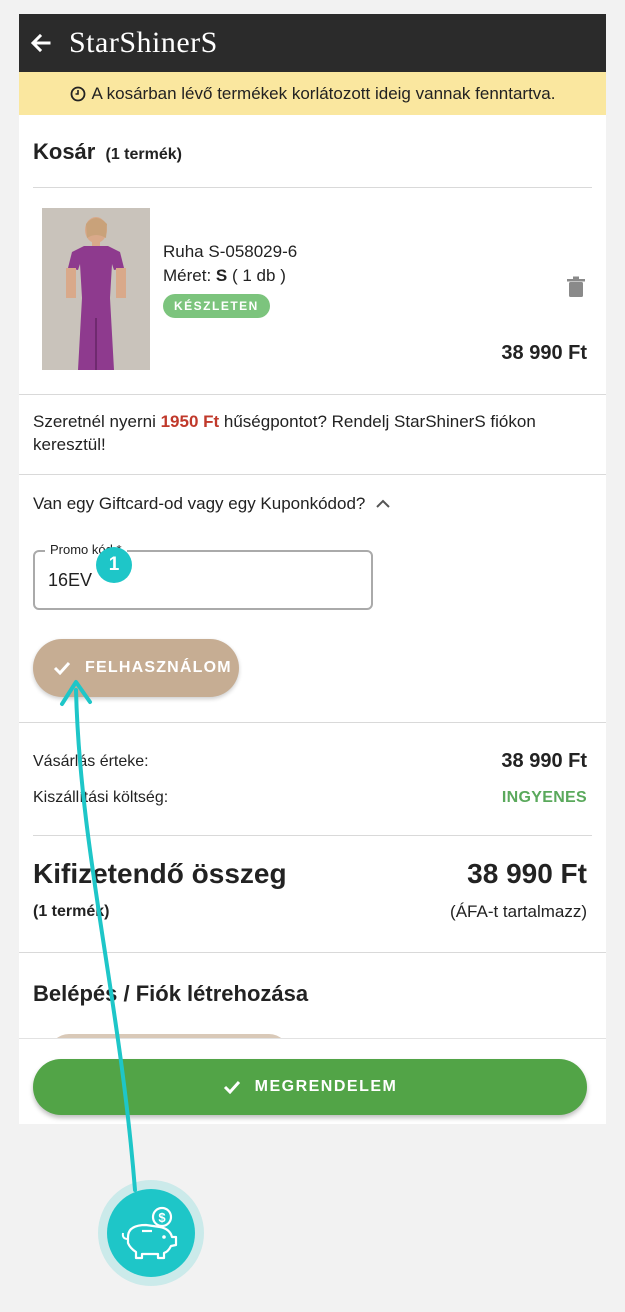 The image size is (625, 1312). I want to click on coupon-toggle-label: Van egy Giftcard-od vagy egy Kuponkódod?, so click(199, 503).